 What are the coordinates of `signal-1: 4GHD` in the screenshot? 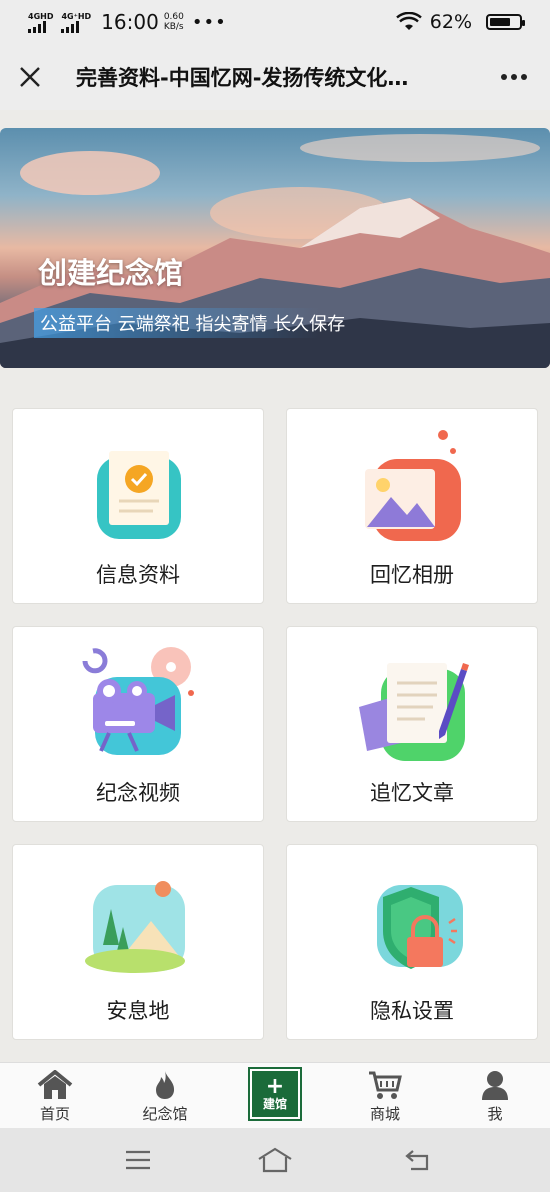 It's located at (40, 22).